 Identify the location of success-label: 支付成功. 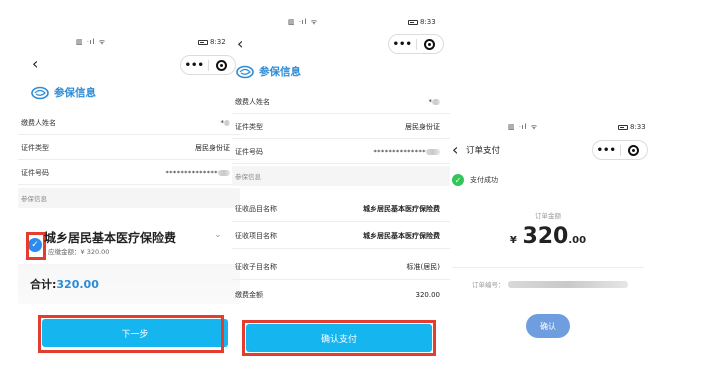
(484, 180).